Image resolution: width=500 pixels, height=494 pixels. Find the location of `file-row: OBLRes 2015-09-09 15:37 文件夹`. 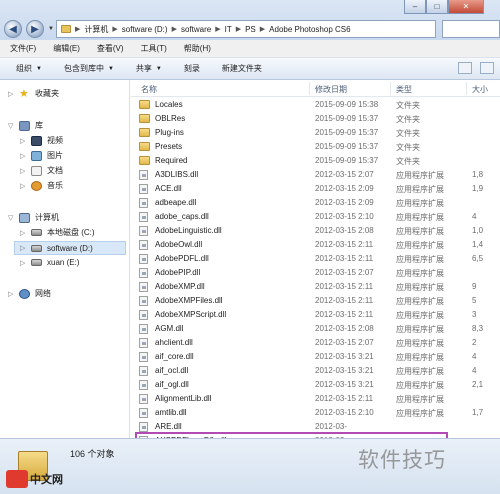

file-row: OBLRes 2015-09-09 15:37 文件夹 is located at coordinates (315, 119).